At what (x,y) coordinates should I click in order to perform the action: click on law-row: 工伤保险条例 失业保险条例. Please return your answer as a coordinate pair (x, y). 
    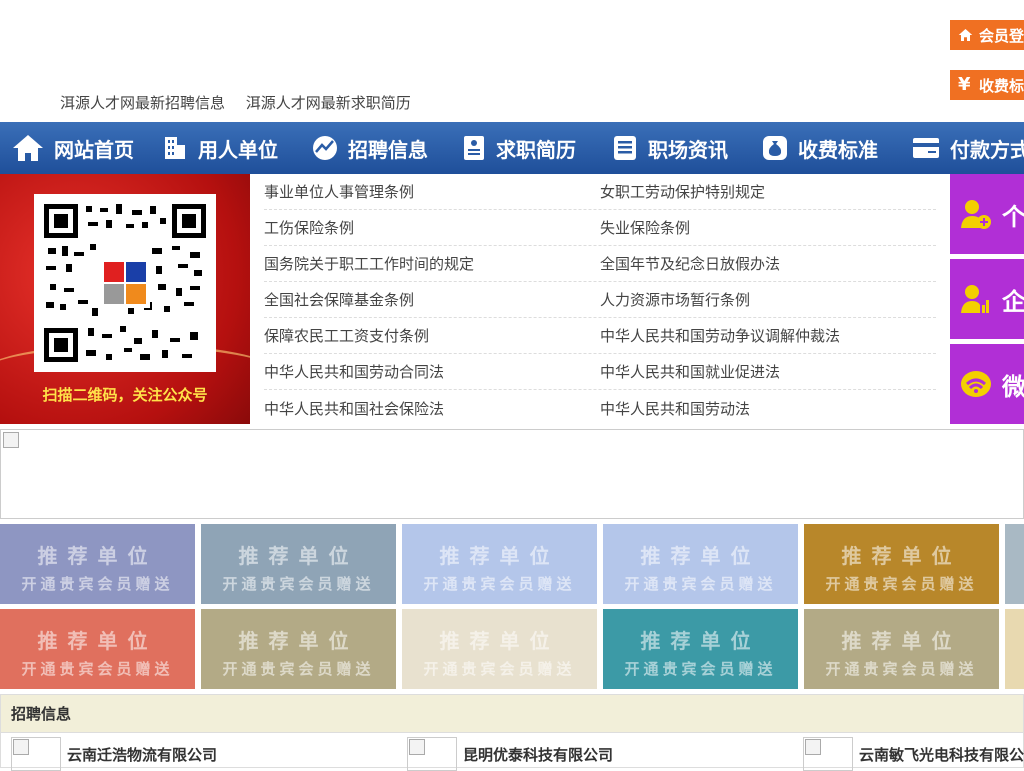
    Looking at the image, I should click on (600, 228).